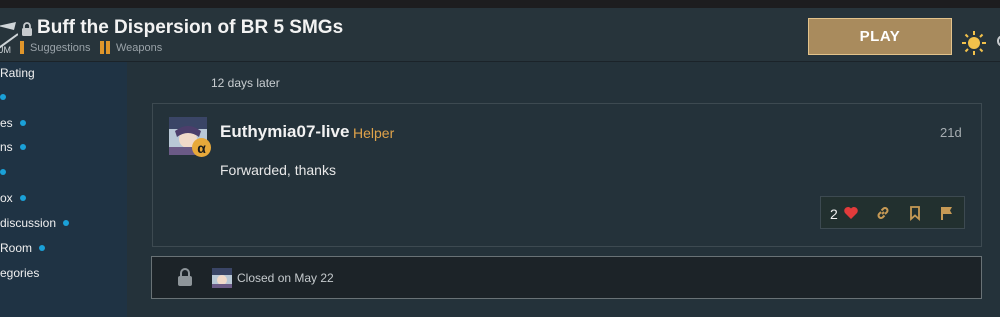  Describe the element at coordinates (222, 278) in the screenshot. I see `closer-avatar` at that location.